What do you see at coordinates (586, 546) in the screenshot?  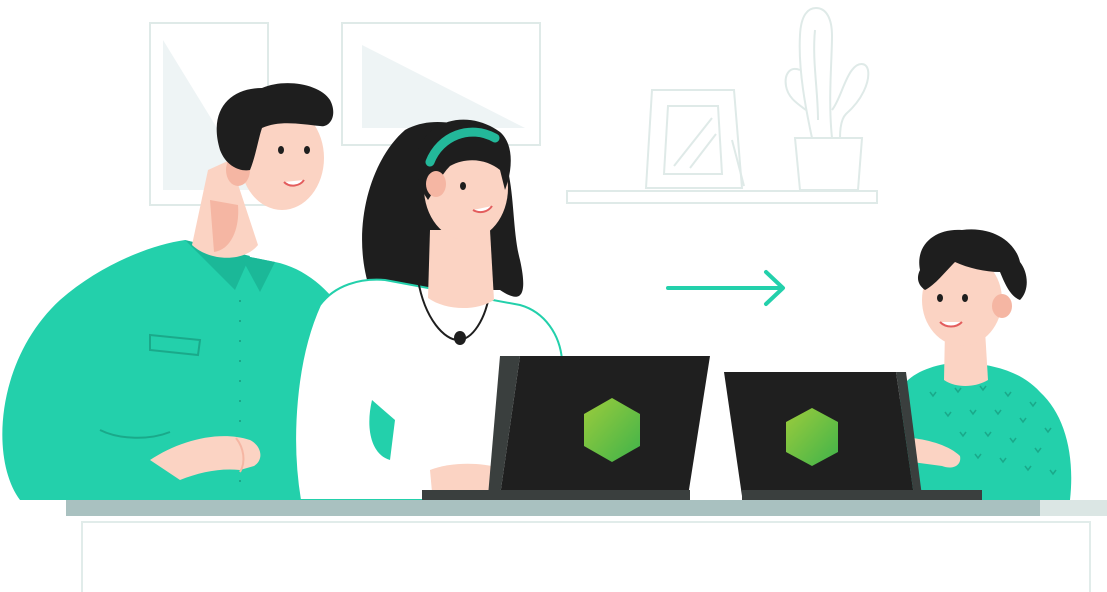 I see `desk` at bounding box center [586, 546].